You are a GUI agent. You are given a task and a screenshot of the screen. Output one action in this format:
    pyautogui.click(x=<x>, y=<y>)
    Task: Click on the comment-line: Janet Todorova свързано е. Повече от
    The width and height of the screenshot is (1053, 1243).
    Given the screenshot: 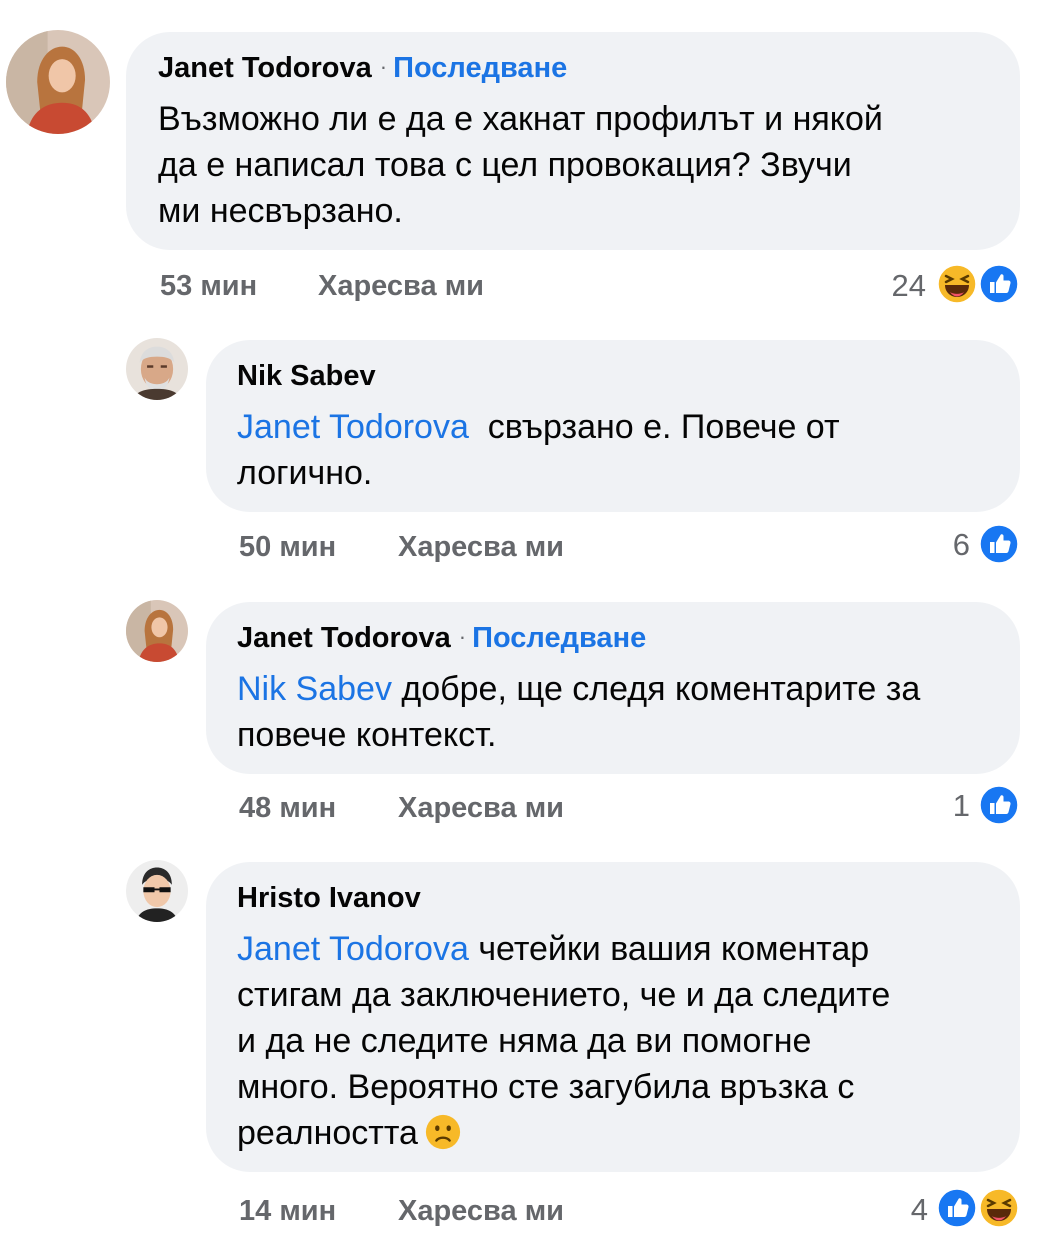 What is the action you would take?
    pyautogui.click(x=538, y=427)
    